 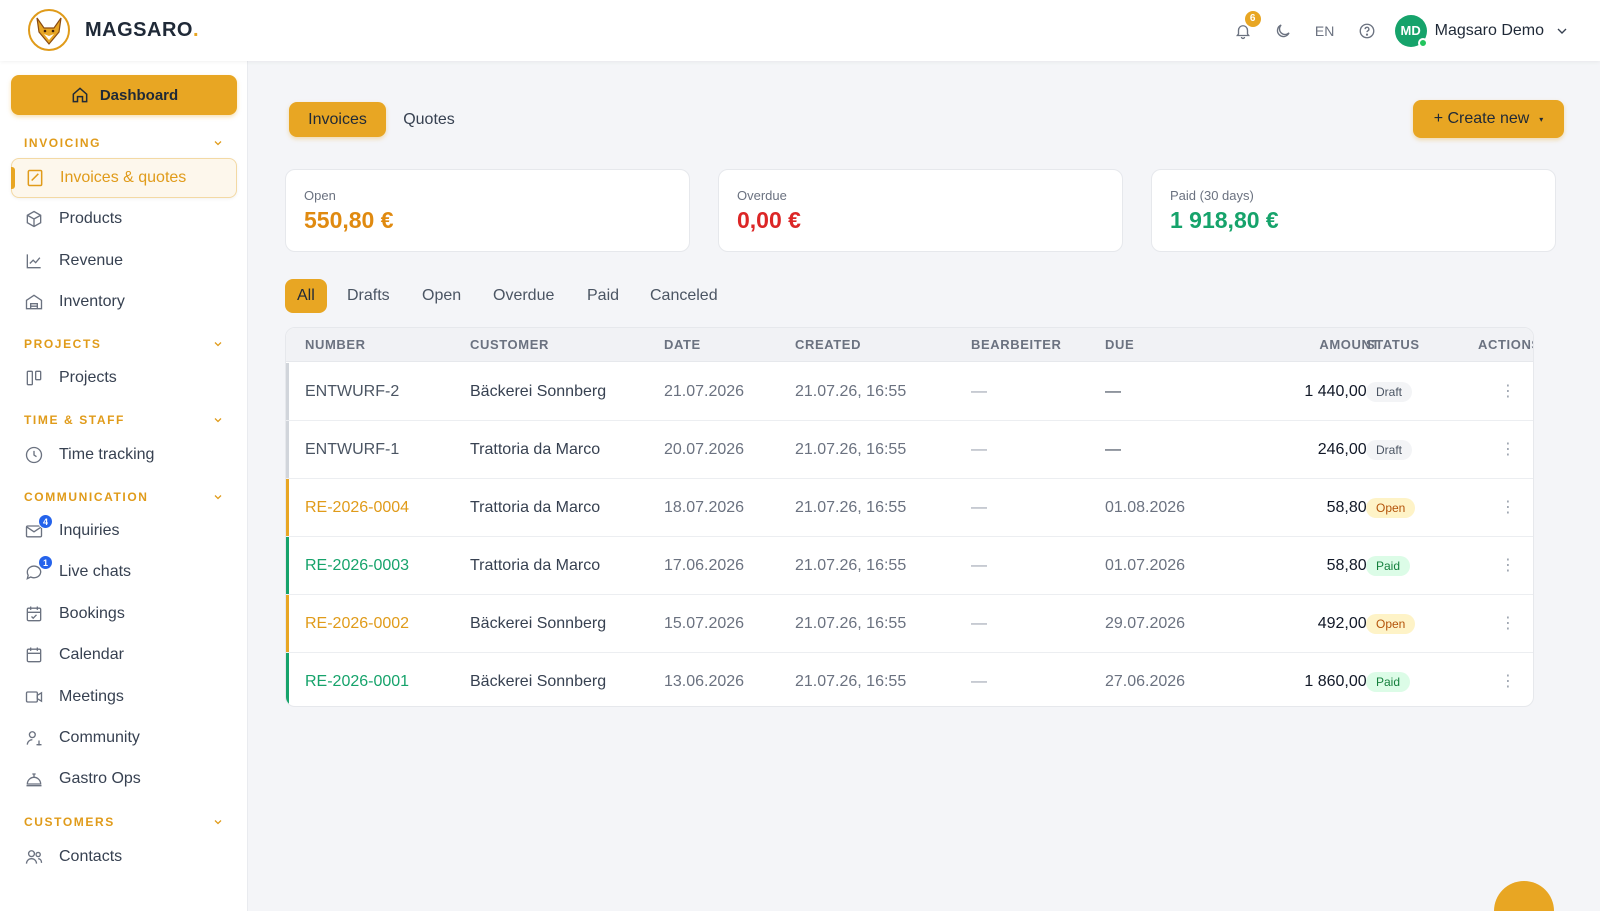 What do you see at coordinates (1391, 508) in the screenshot?
I see `status-badge: Open` at bounding box center [1391, 508].